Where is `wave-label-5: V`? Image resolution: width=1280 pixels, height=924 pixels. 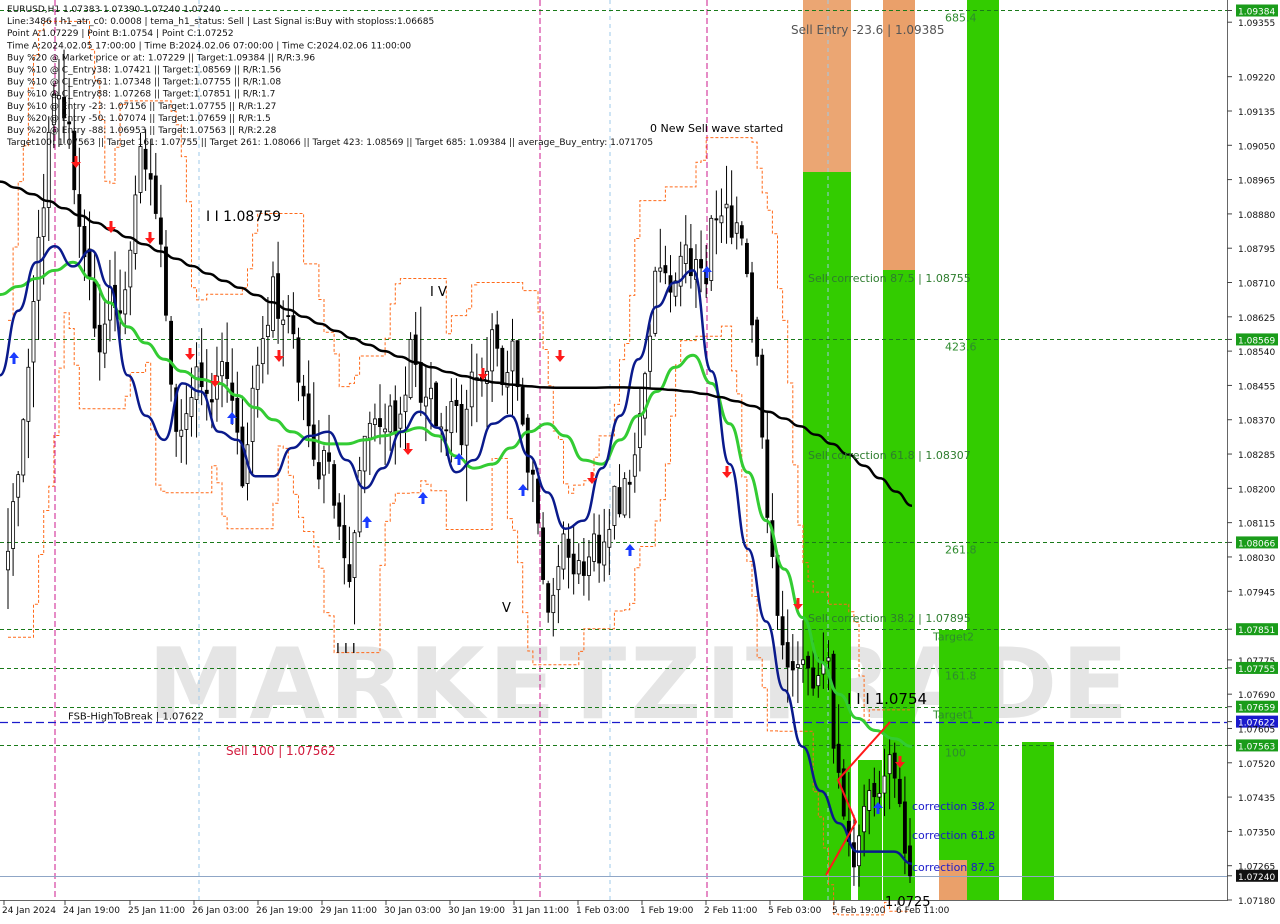 wave-label-5: V is located at coordinates (506, 608).